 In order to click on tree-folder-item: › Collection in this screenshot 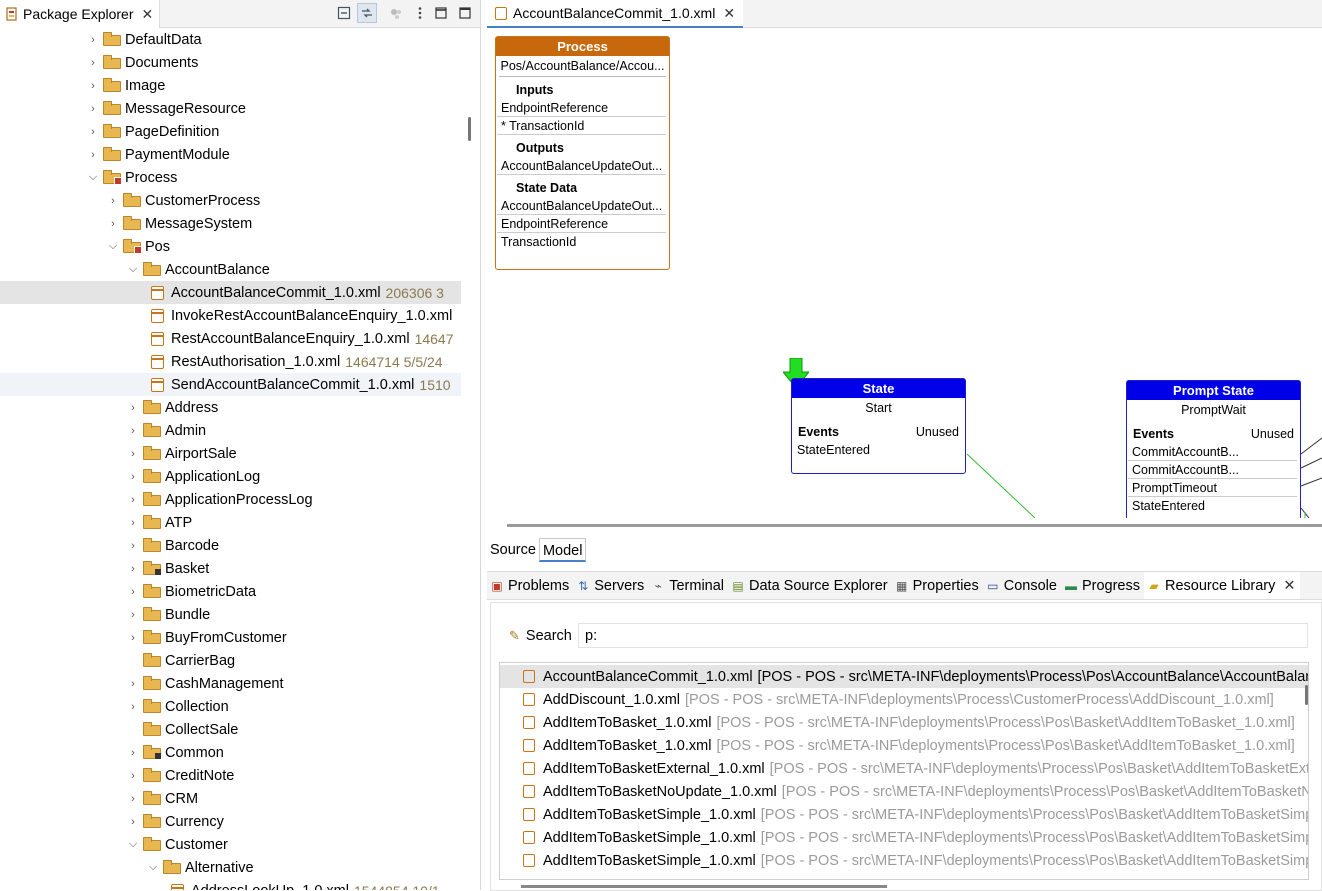, I will do `click(230, 706)`.